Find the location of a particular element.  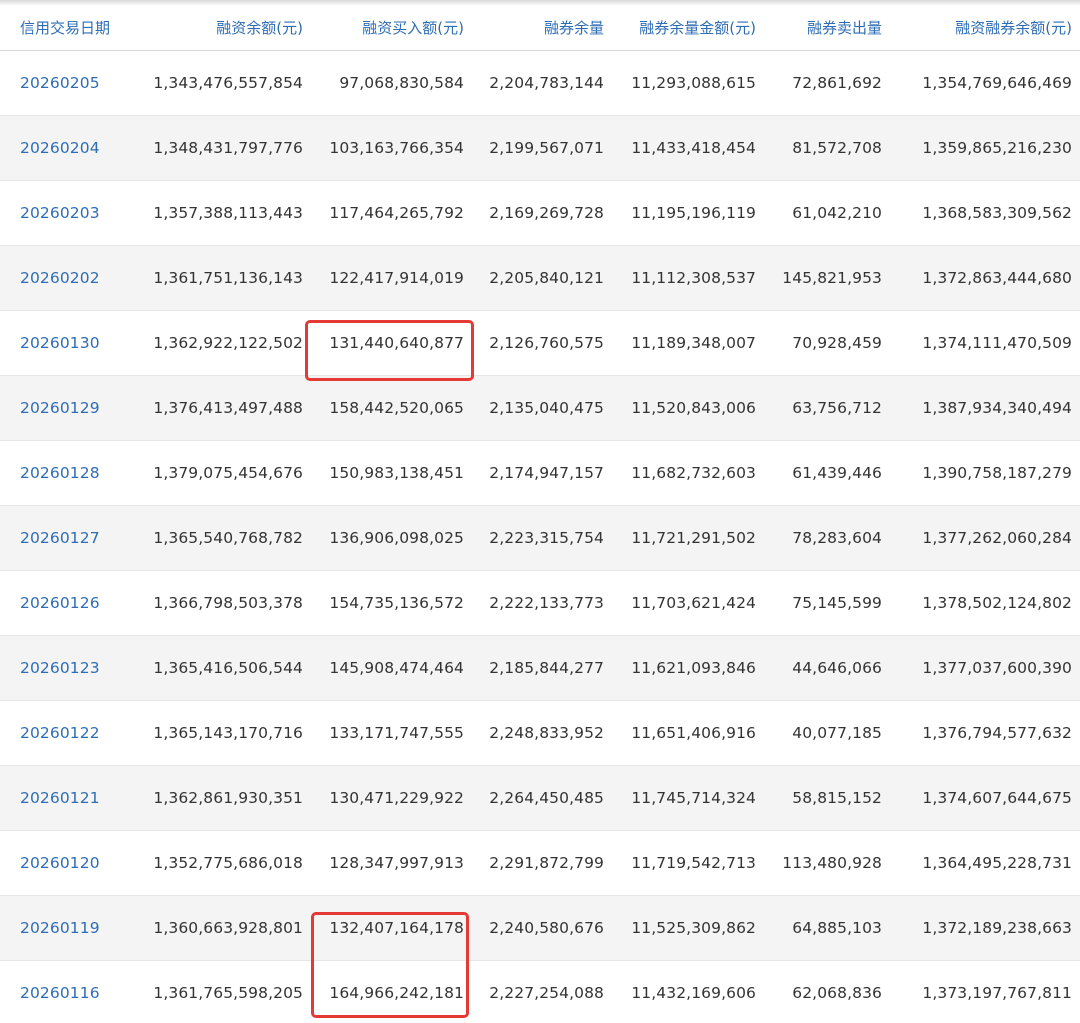

short-amount-cell: 11,719,542,713 is located at coordinates (688, 863).